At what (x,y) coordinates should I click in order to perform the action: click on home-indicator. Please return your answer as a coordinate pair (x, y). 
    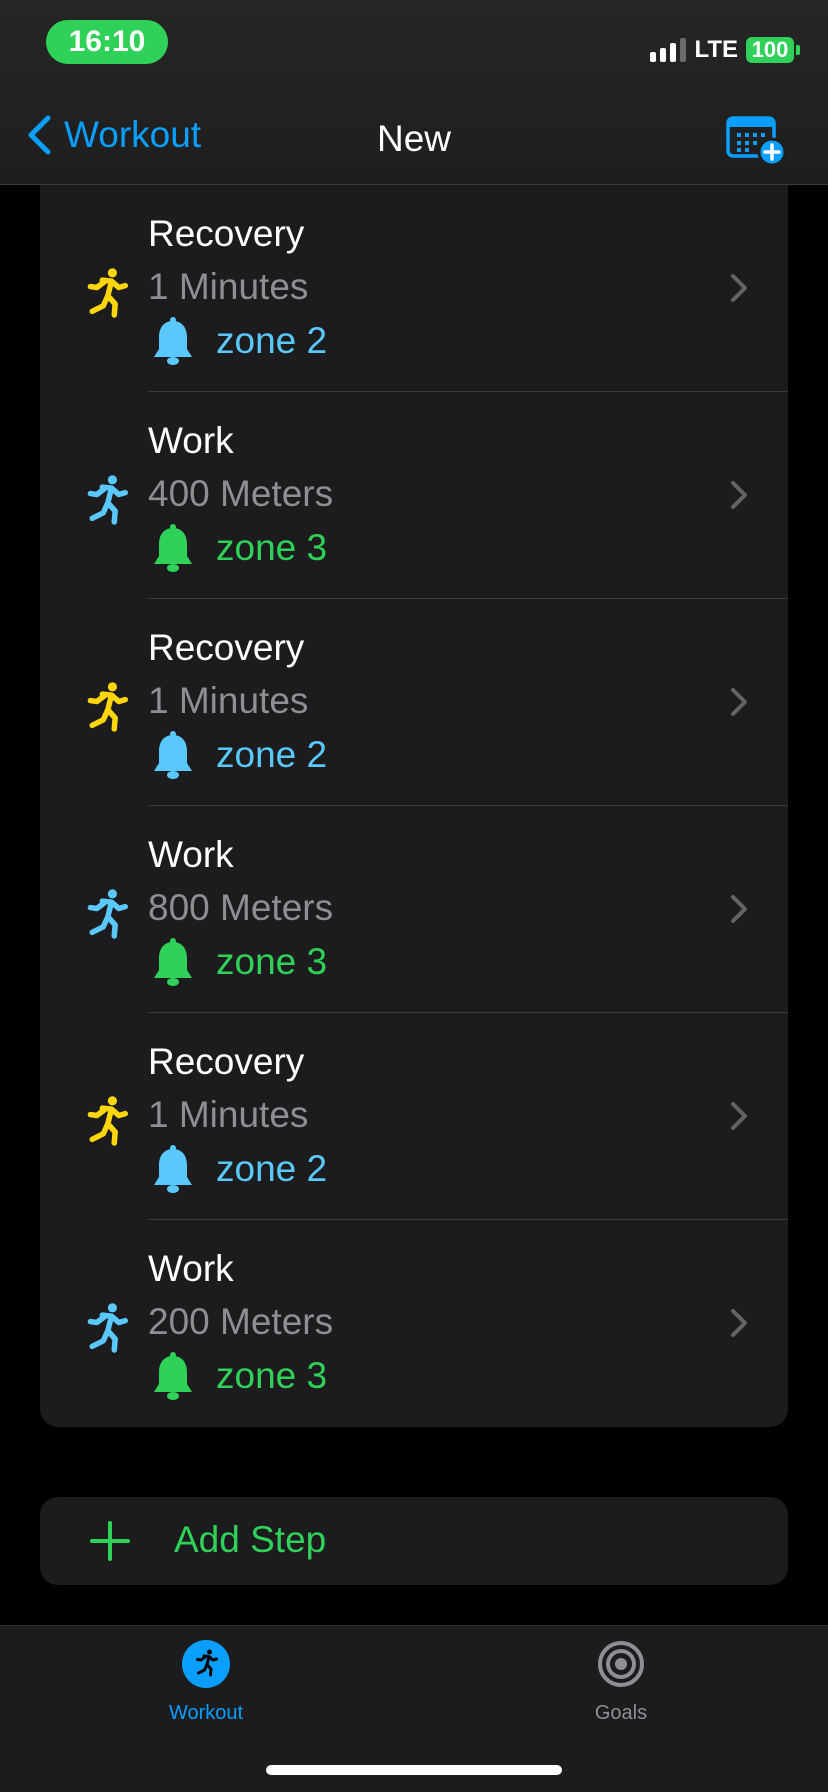
    Looking at the image, I should click on (414, 1770).